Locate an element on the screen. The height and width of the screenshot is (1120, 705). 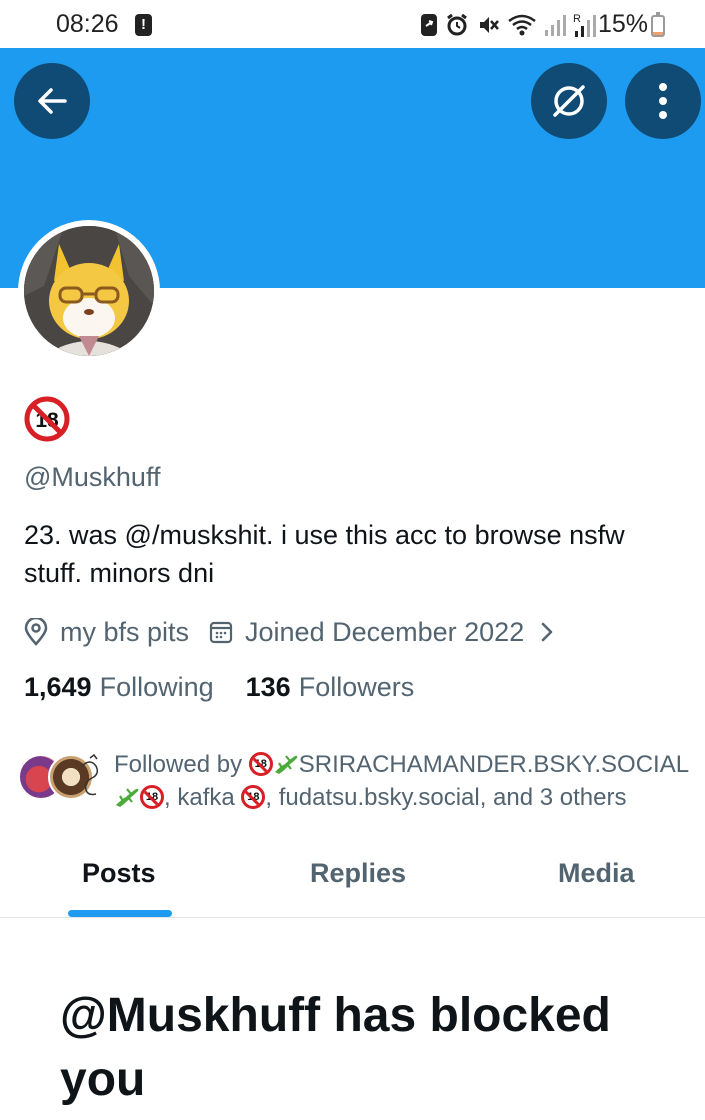
grok-icon is located at coordinates (569, 101).